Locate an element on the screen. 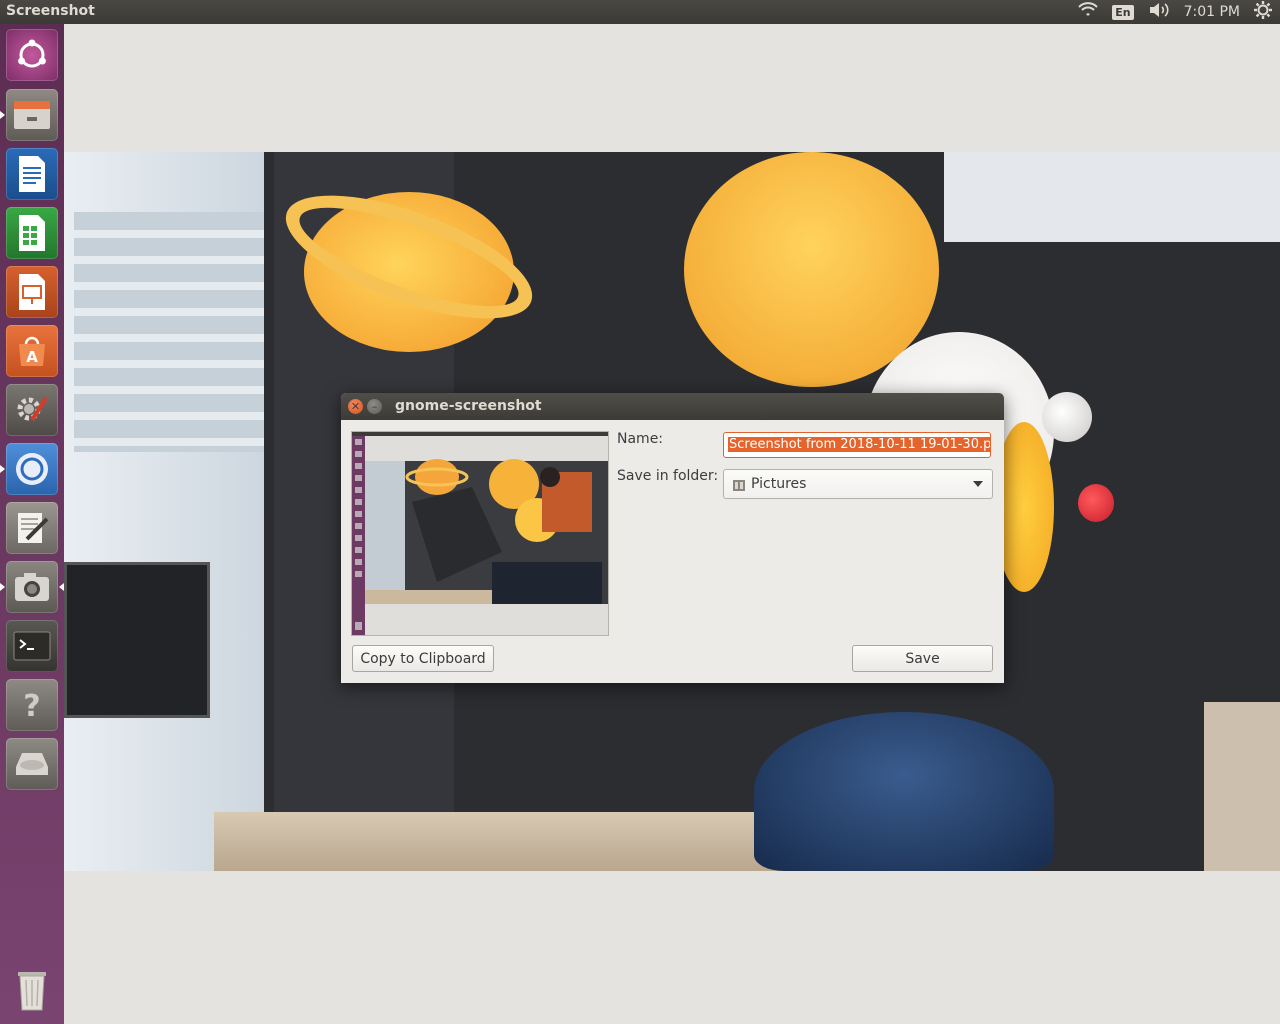 This screenshot has height=1024, width=1280. indicator-area: En 7:01 PM is located at coordinates (1175, 12).